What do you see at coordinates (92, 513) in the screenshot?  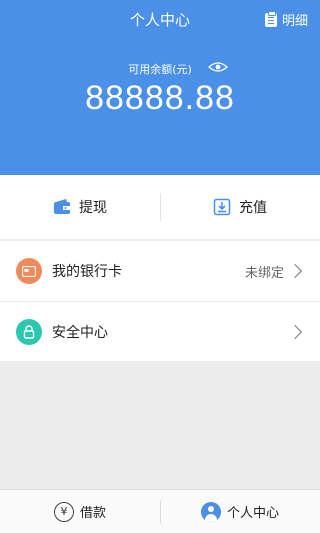 I see `tab-loan-label: 借款` at bounding box center [92, 513].